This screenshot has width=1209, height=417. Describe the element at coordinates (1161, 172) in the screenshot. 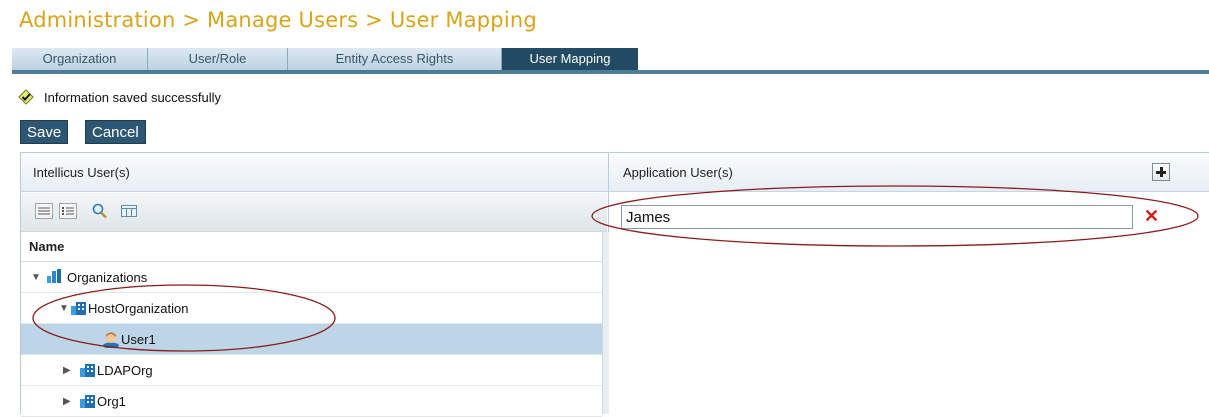

I see `add-application-user-button` at that location.